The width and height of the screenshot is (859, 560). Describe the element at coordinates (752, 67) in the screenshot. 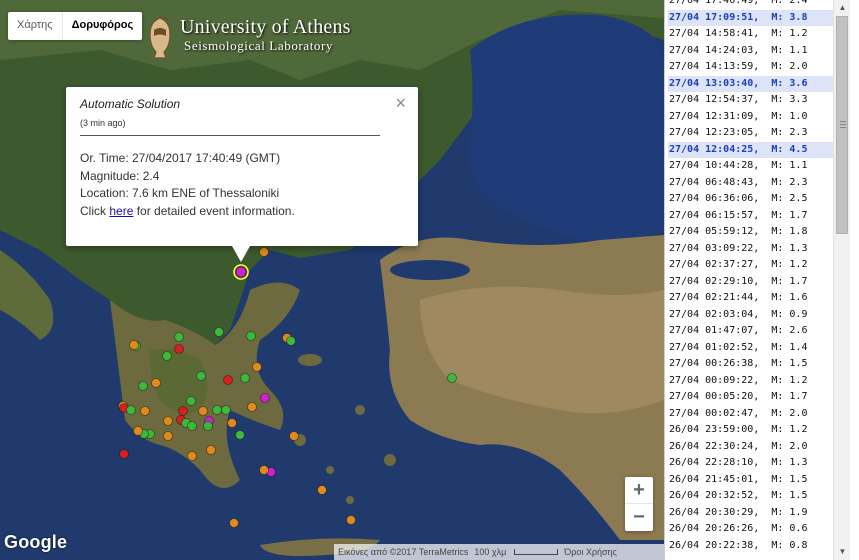

I see `earthquake-list-item: 27/04 14:13:59, M: 2.0` at that location.